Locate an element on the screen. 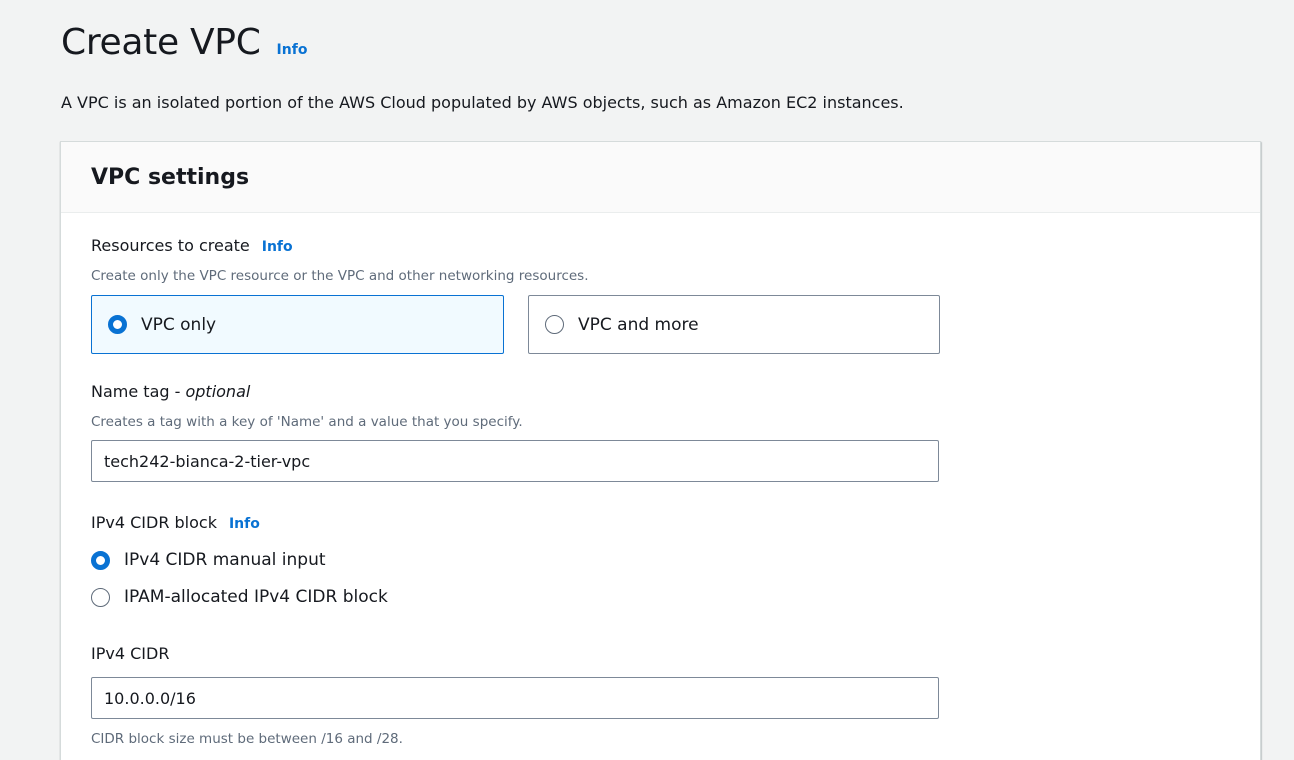  title-info-link: Info is located at coordinates (292, 50).